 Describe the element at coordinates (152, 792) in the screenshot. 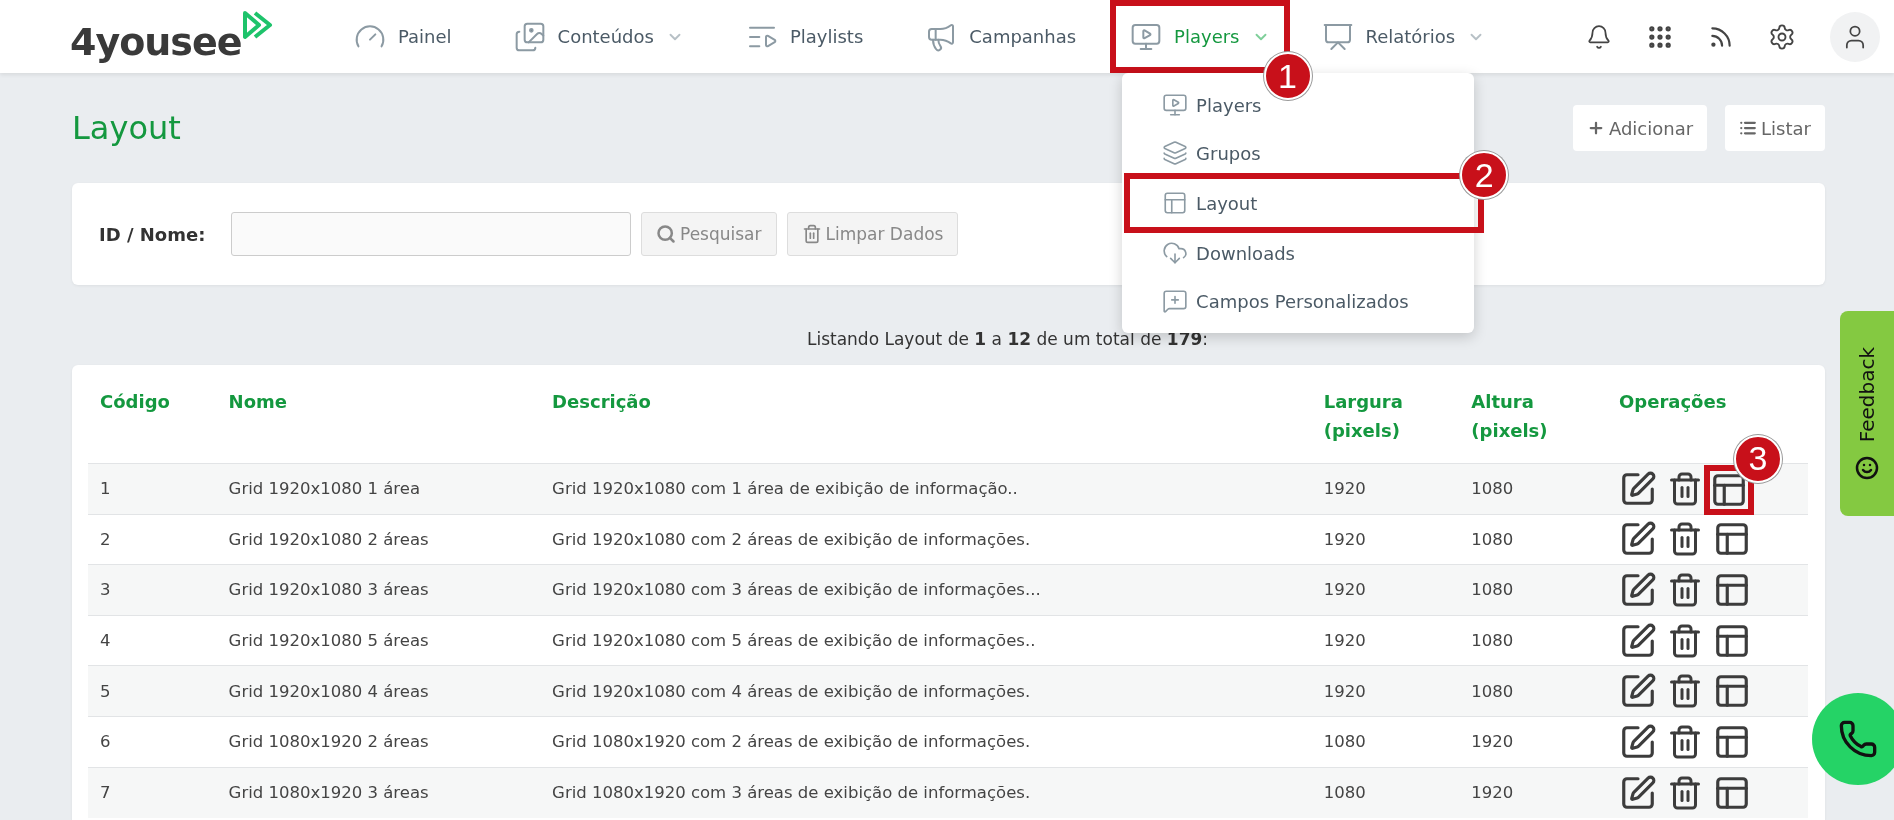

I see `table-cell: 7` at that location.